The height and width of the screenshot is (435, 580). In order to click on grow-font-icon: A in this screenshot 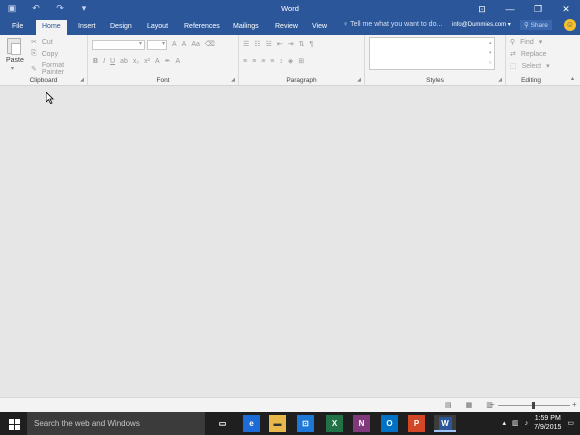, I will do `click(174, 44)`.